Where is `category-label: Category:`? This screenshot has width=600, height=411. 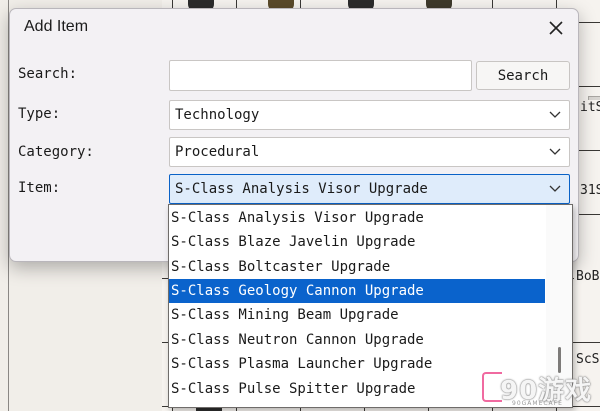
category-label: Category: is located at coordinates (56, 152).